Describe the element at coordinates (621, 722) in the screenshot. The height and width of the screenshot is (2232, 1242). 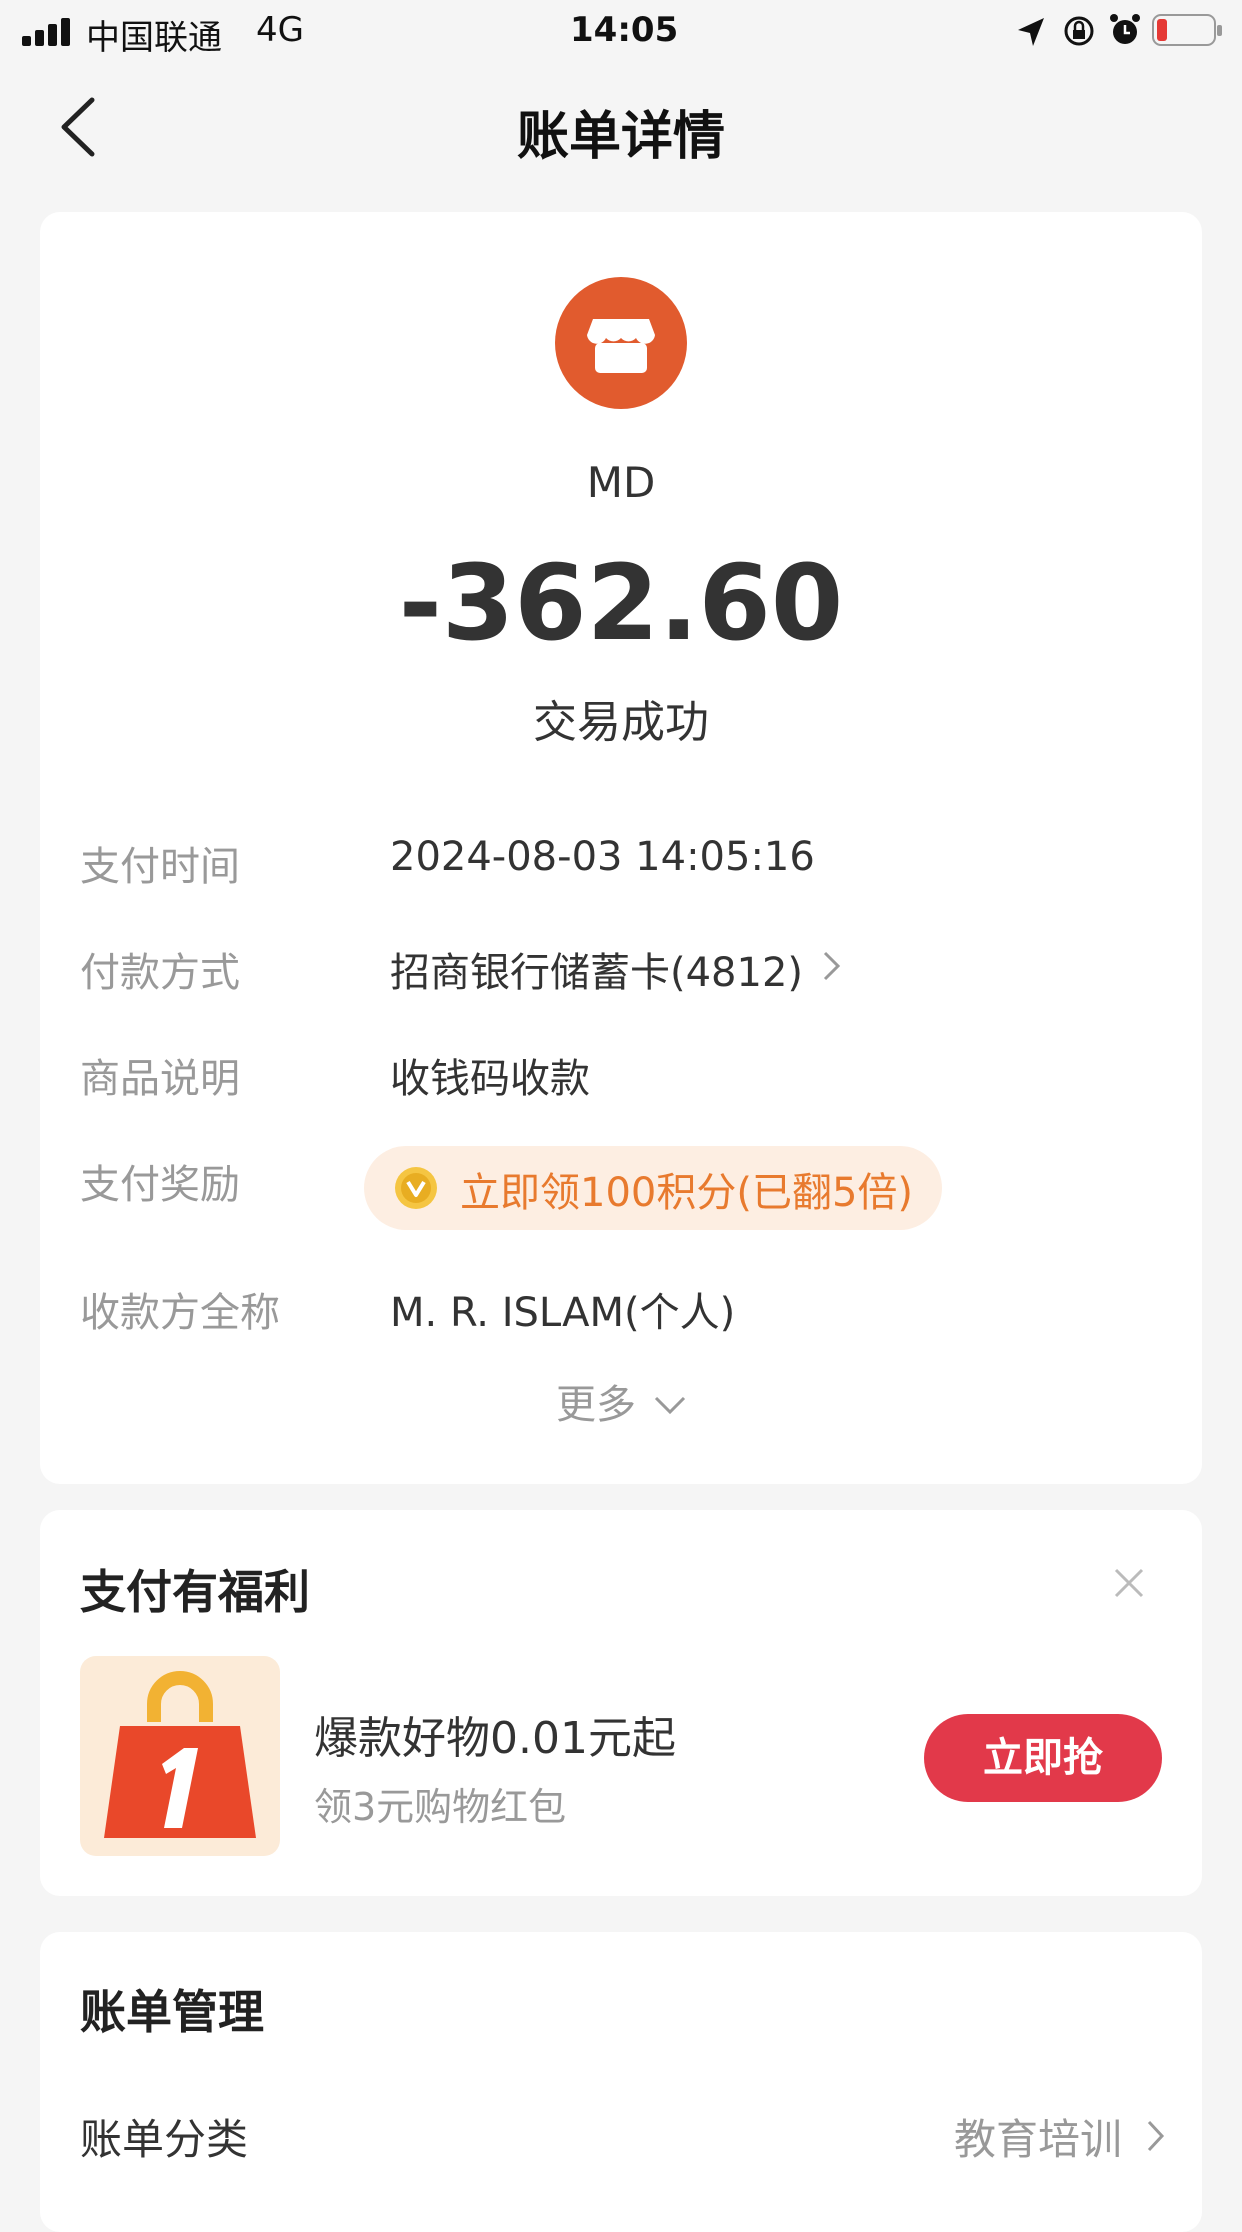
I see `transaction-status: 交易成功` at that location.